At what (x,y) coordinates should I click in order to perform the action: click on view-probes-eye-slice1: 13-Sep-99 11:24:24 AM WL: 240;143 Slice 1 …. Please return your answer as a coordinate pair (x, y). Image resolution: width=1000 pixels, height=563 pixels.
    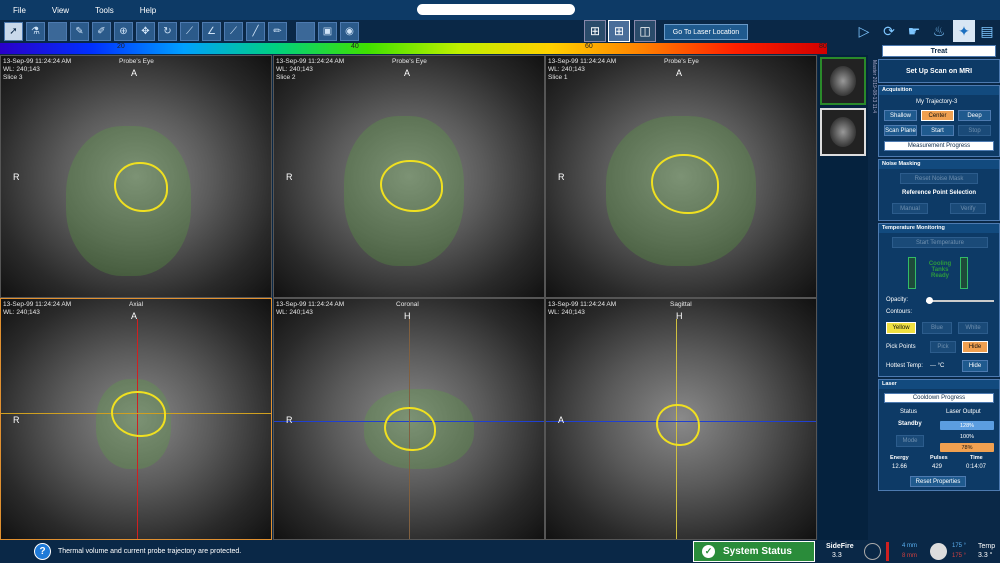
    Looking at the image, I should click on (681, 176).